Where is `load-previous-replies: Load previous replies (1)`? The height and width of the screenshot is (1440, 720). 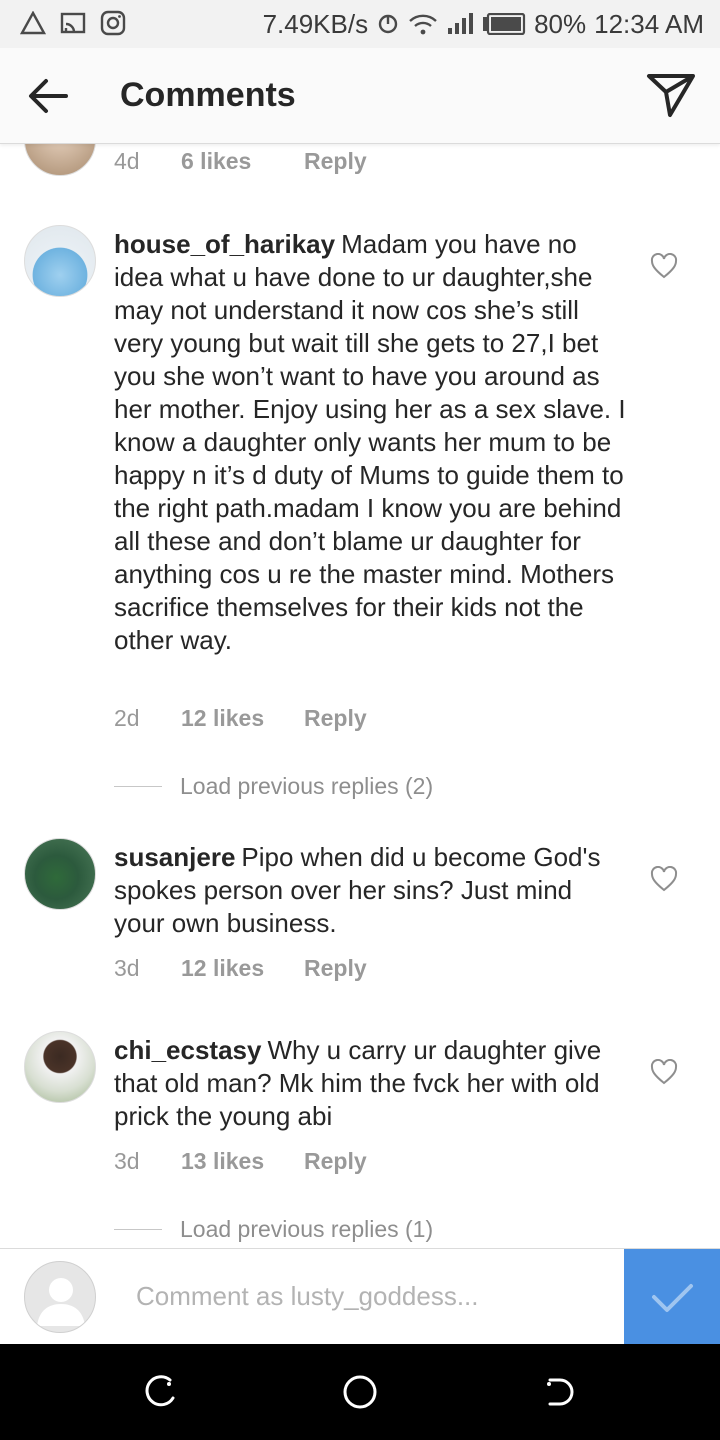 load-previous-replies: Load previous replies (1) is located at coordinates (273, 1229).